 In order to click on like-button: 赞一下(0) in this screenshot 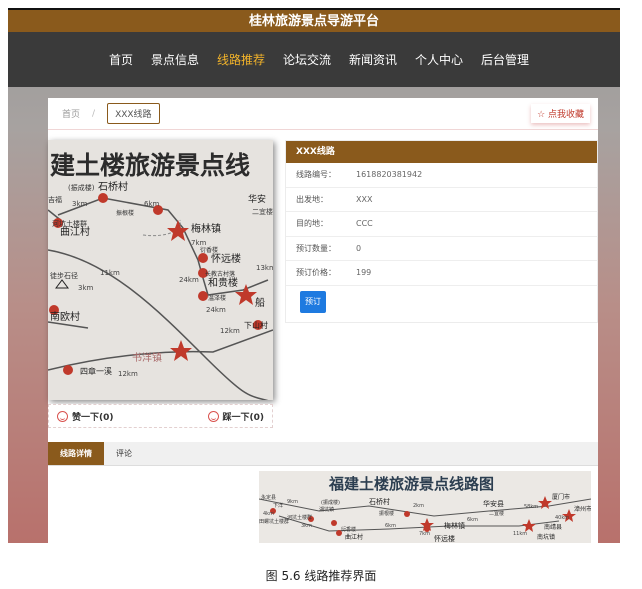, I will do `click(85, 416)`.